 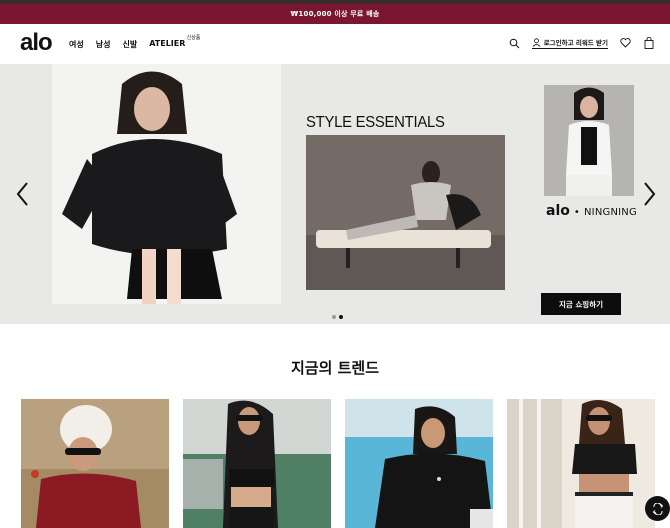 What do you see at coordinates (649, 43) in the screenshot?
I see `bag-icon` at bounding box center [649, 43].